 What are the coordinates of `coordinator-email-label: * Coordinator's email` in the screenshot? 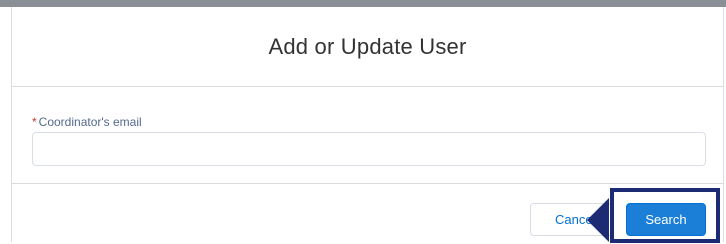 It's located at (87, 122).